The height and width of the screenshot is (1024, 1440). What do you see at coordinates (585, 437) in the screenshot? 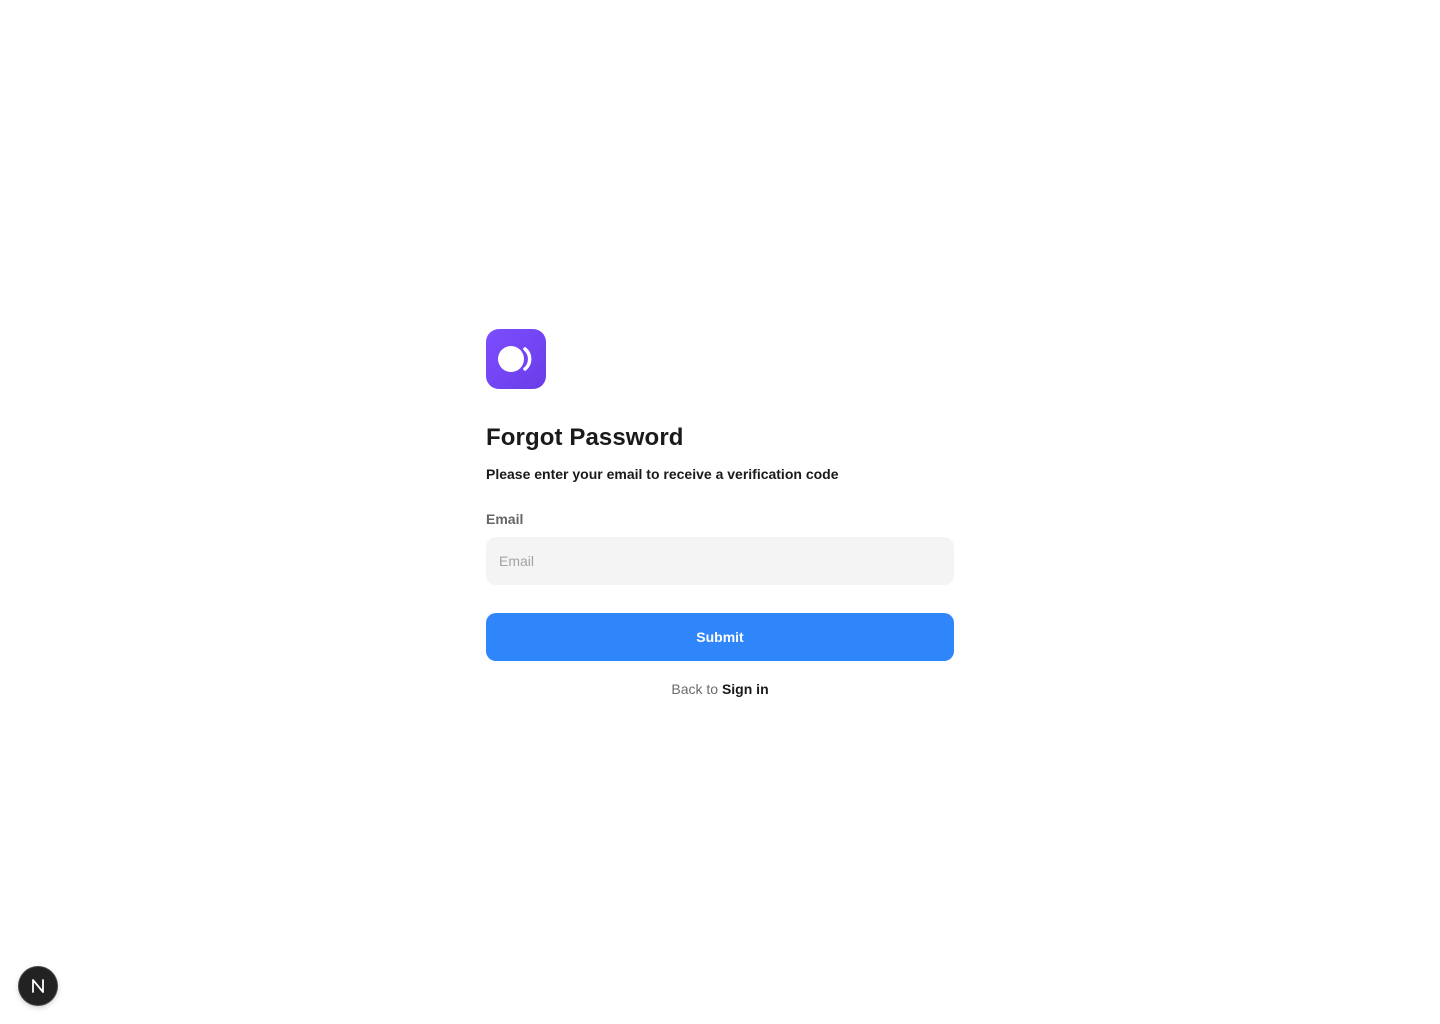
I see `page-title: Forgot Password` at bounding box center [585, 437].